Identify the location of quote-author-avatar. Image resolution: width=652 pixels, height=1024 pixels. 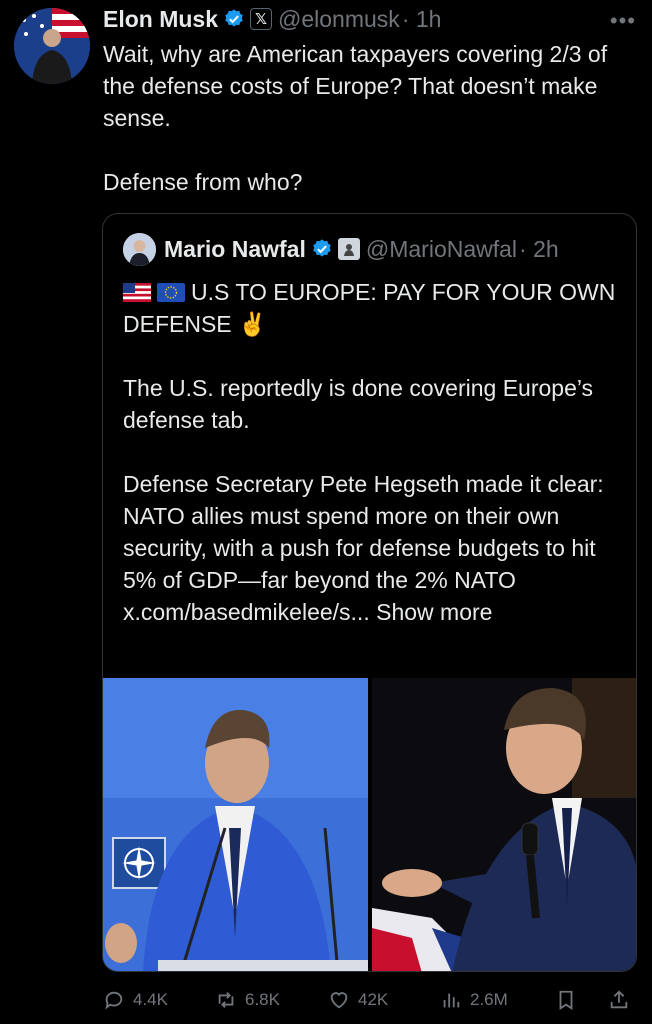
(139, 249).